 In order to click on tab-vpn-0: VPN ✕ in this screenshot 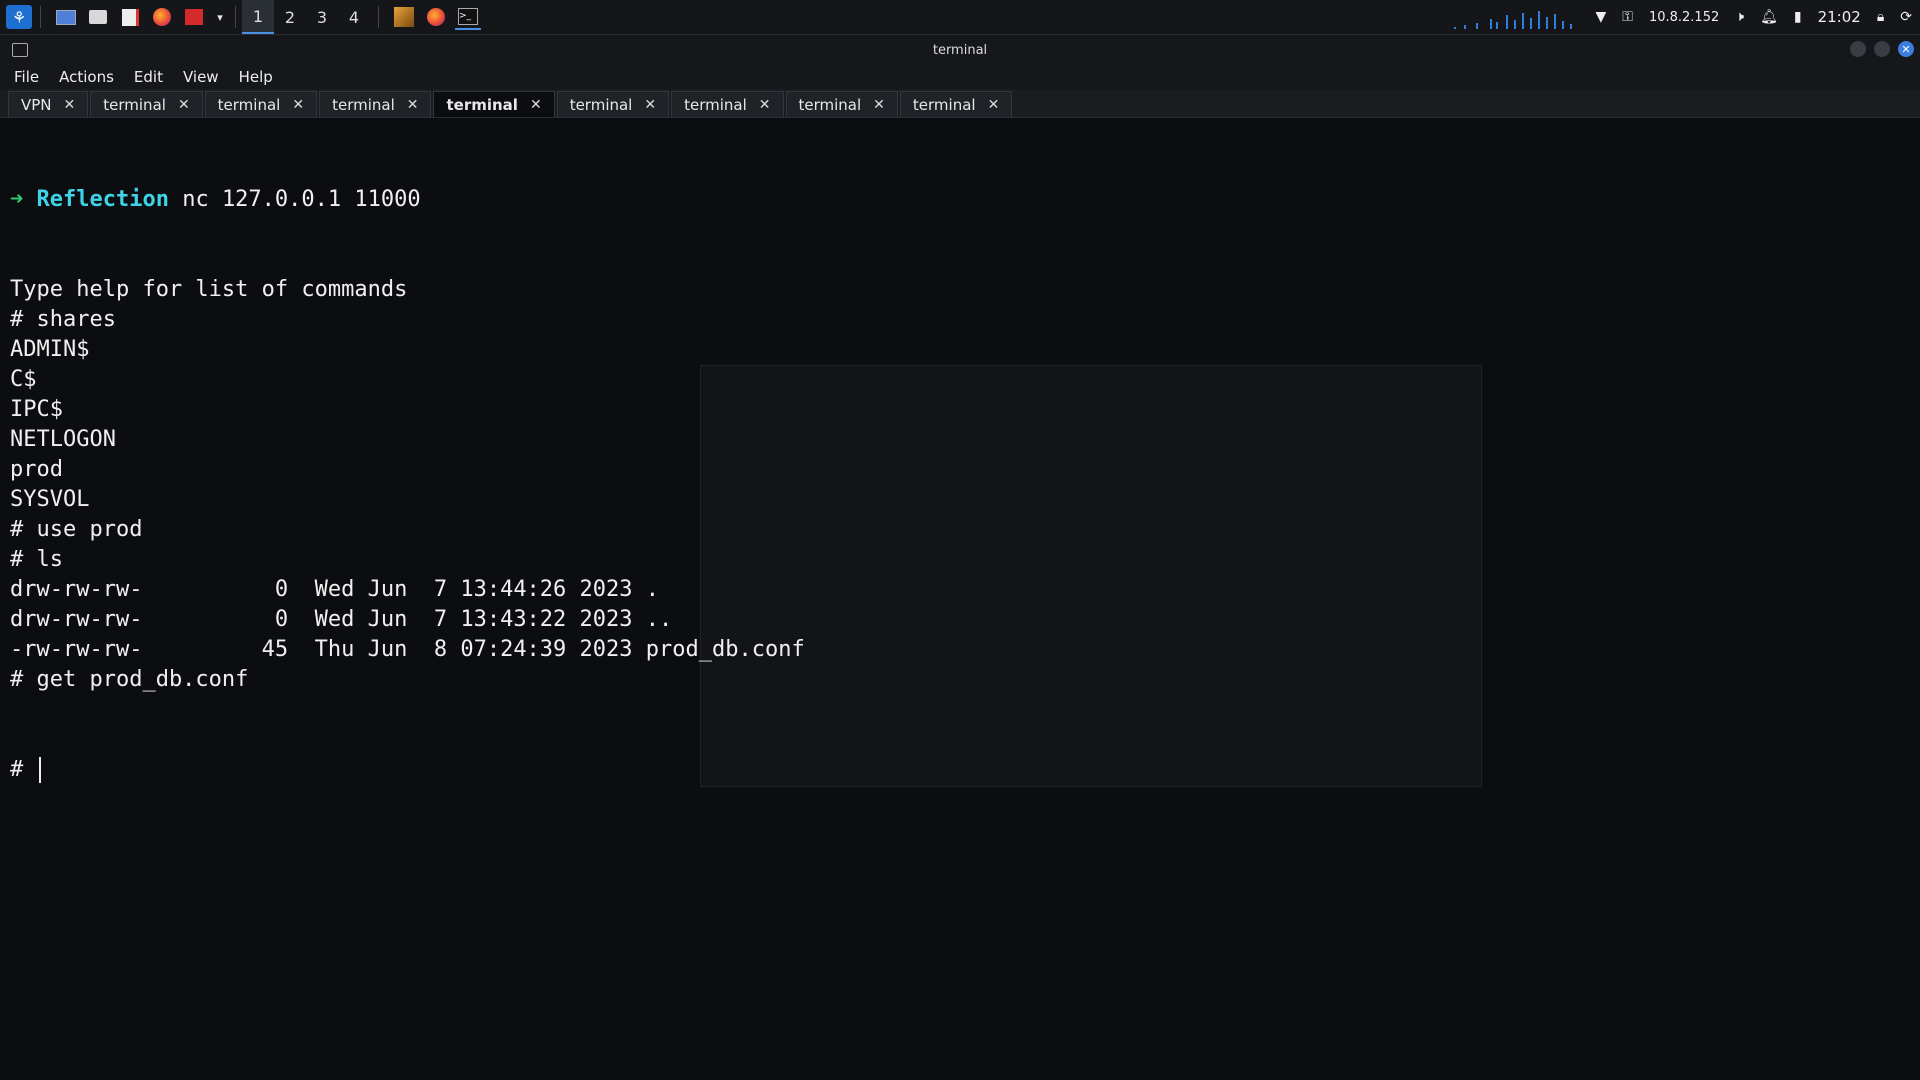, I will do `click(48, 104)`.